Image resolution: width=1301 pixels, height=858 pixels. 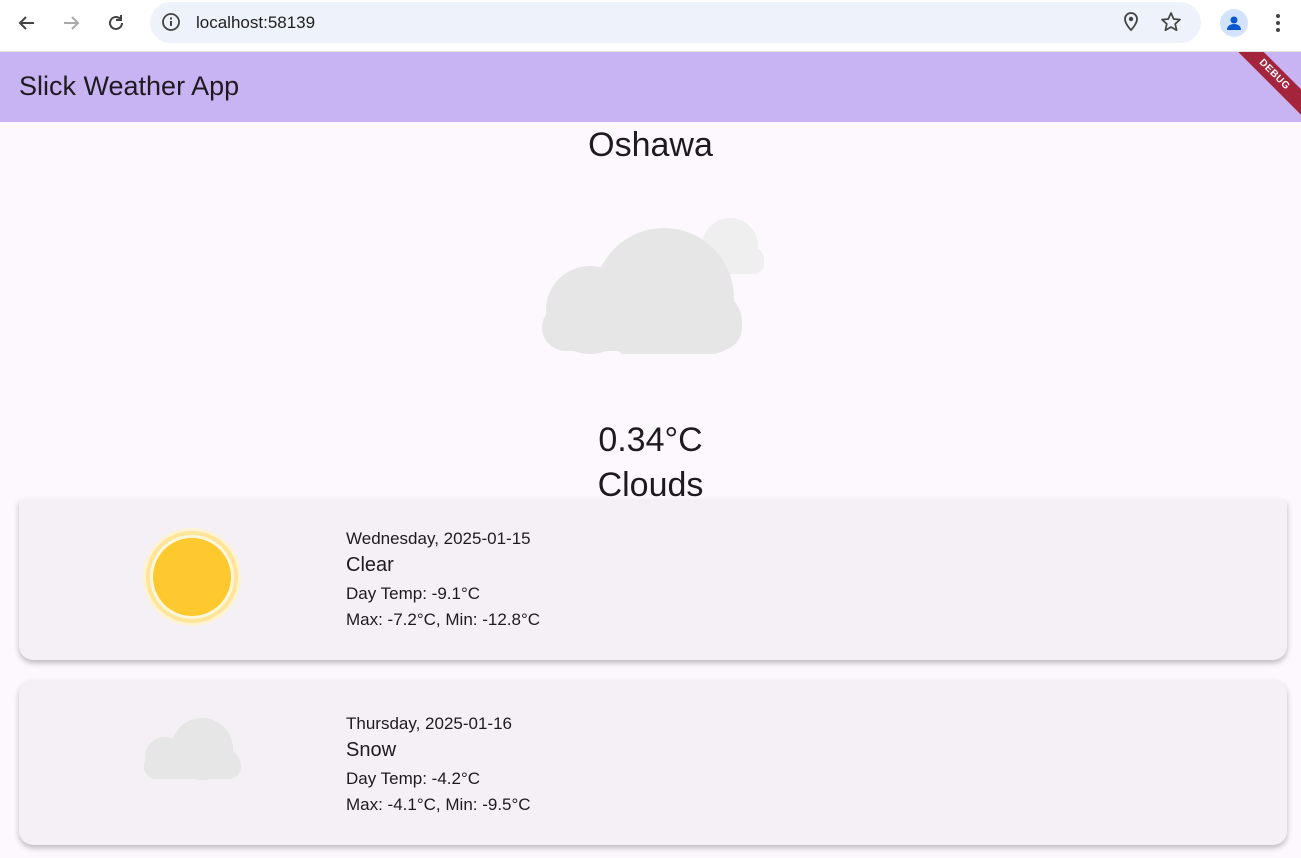 What do you see at coordinates (443, 619) in the screenshot?
I see `forecast-min-max: Max: -7.2°C, Min: -12.8°C` at bounding box center [443, 619].